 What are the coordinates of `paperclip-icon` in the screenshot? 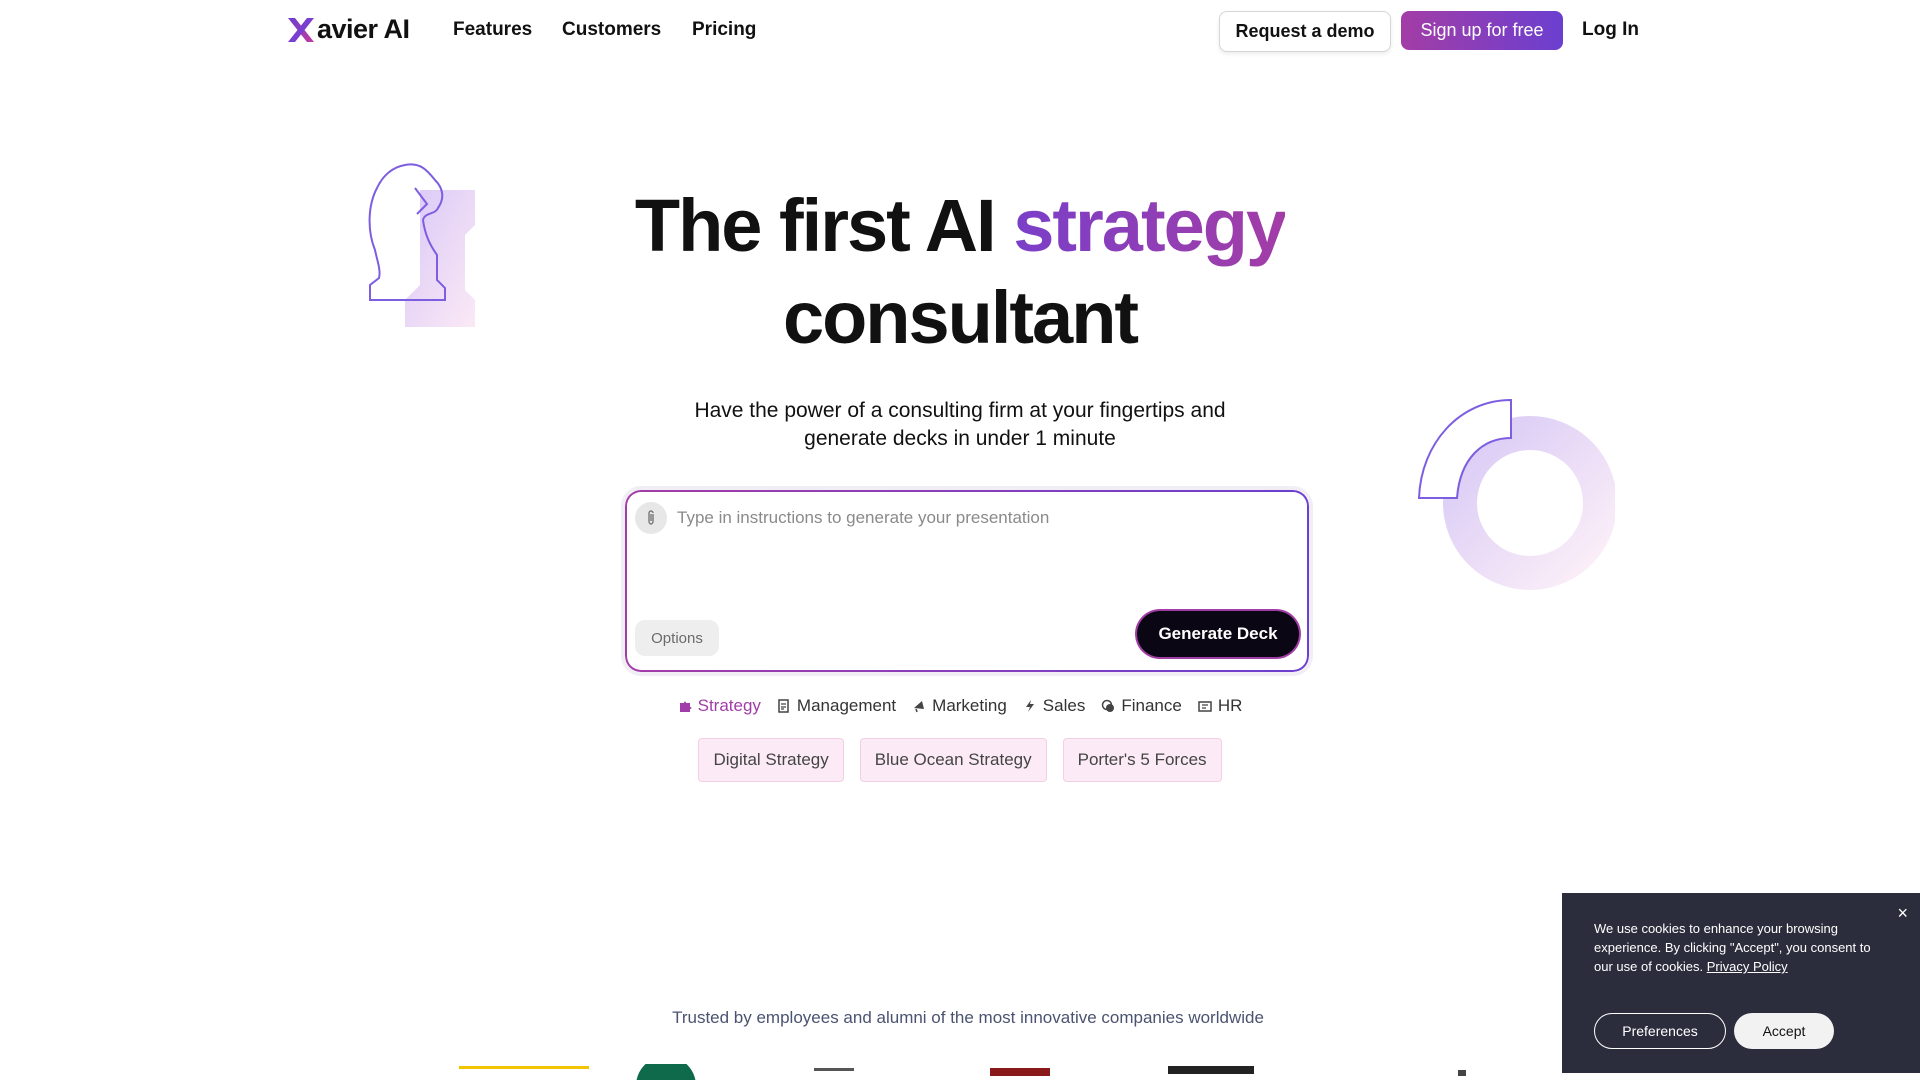 It's located at (651, 517).